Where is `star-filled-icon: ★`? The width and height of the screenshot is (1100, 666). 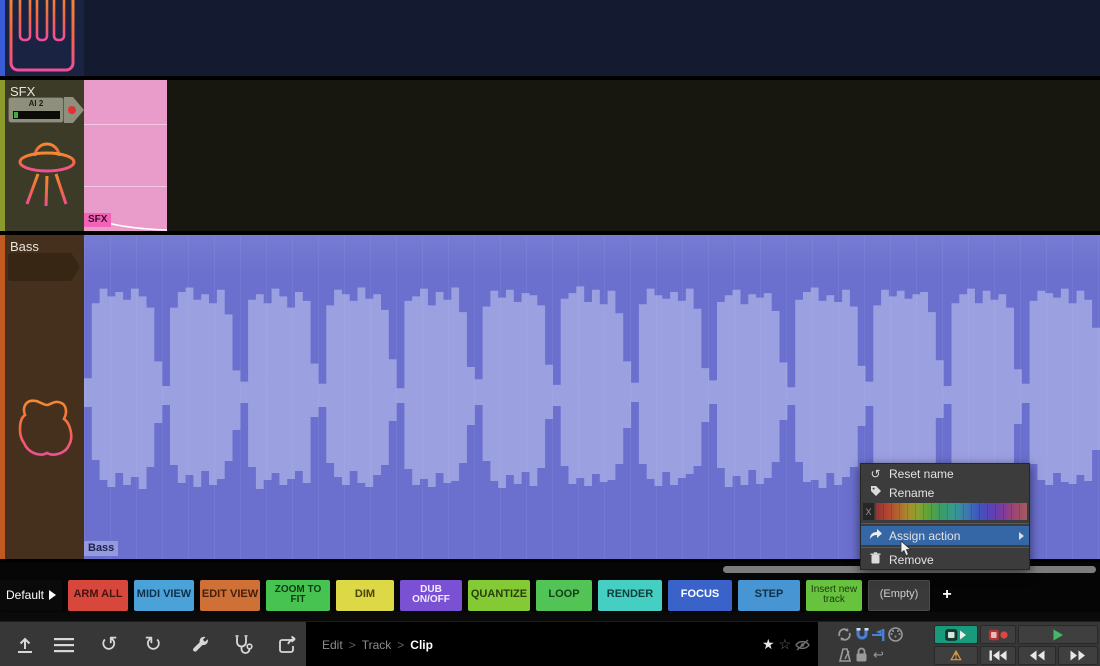
star-filled-icon: ★ is located at coordinates (768, 644).